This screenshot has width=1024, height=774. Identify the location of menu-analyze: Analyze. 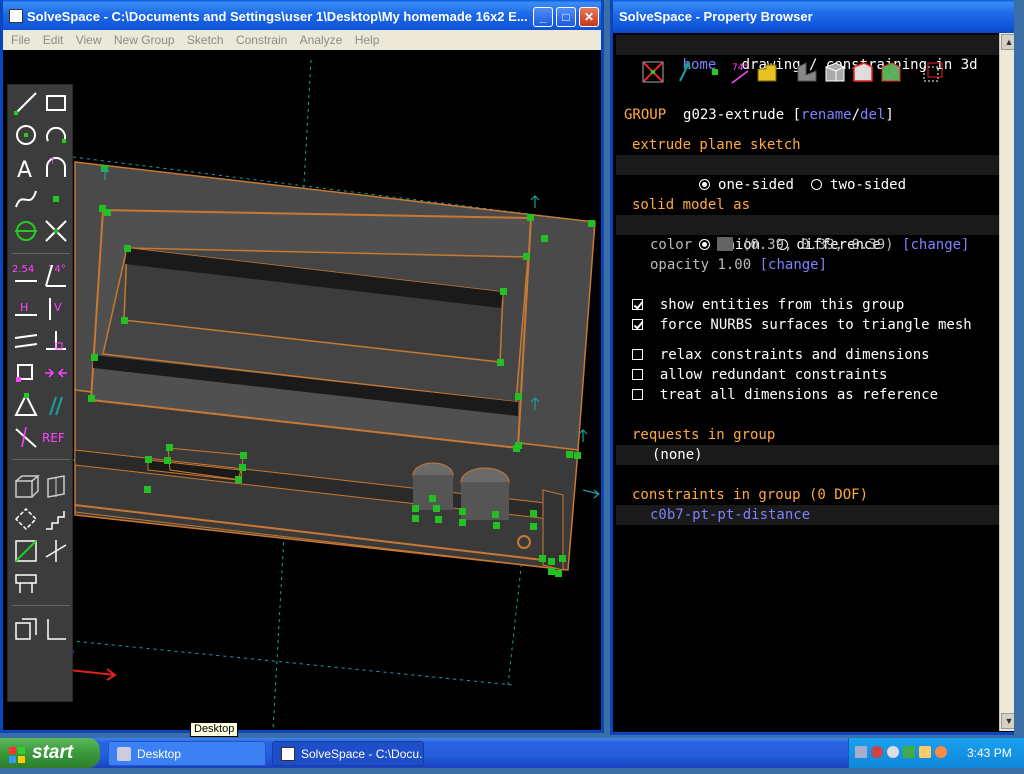
(321, 38).